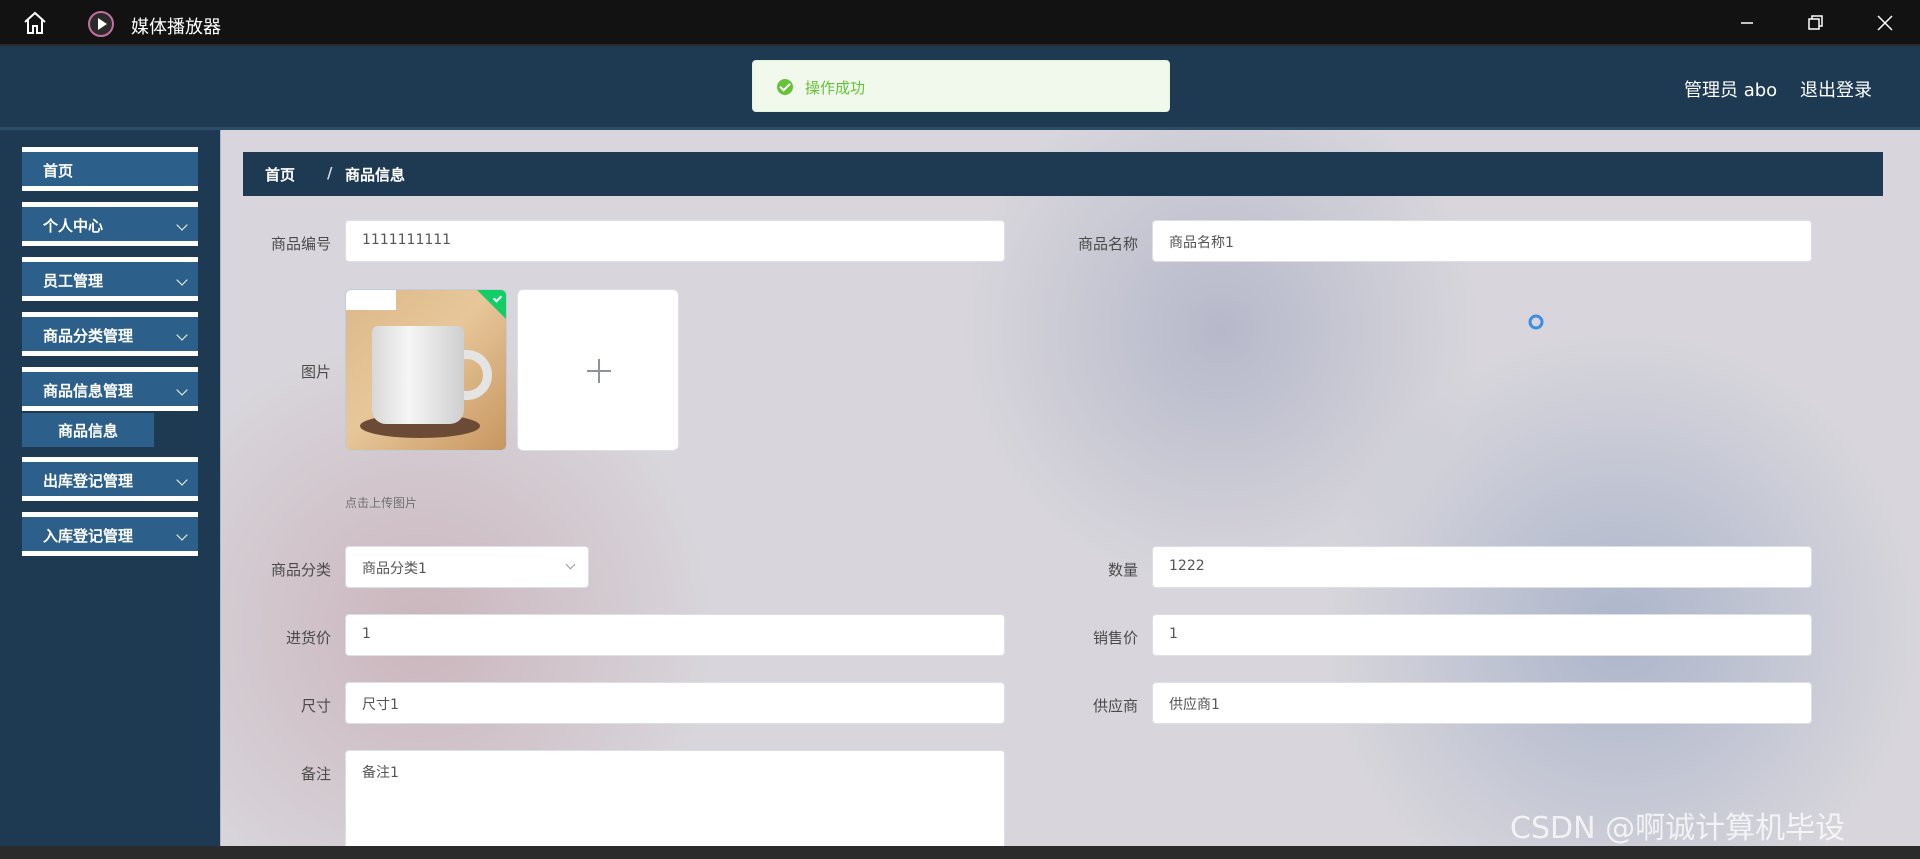 Image resolution: width=1920 pixels, height=859 pixels. Describe the element at coordinates (73, 281) in the screenshot. I see `sidebar-item-label: 员工管理` at that location.